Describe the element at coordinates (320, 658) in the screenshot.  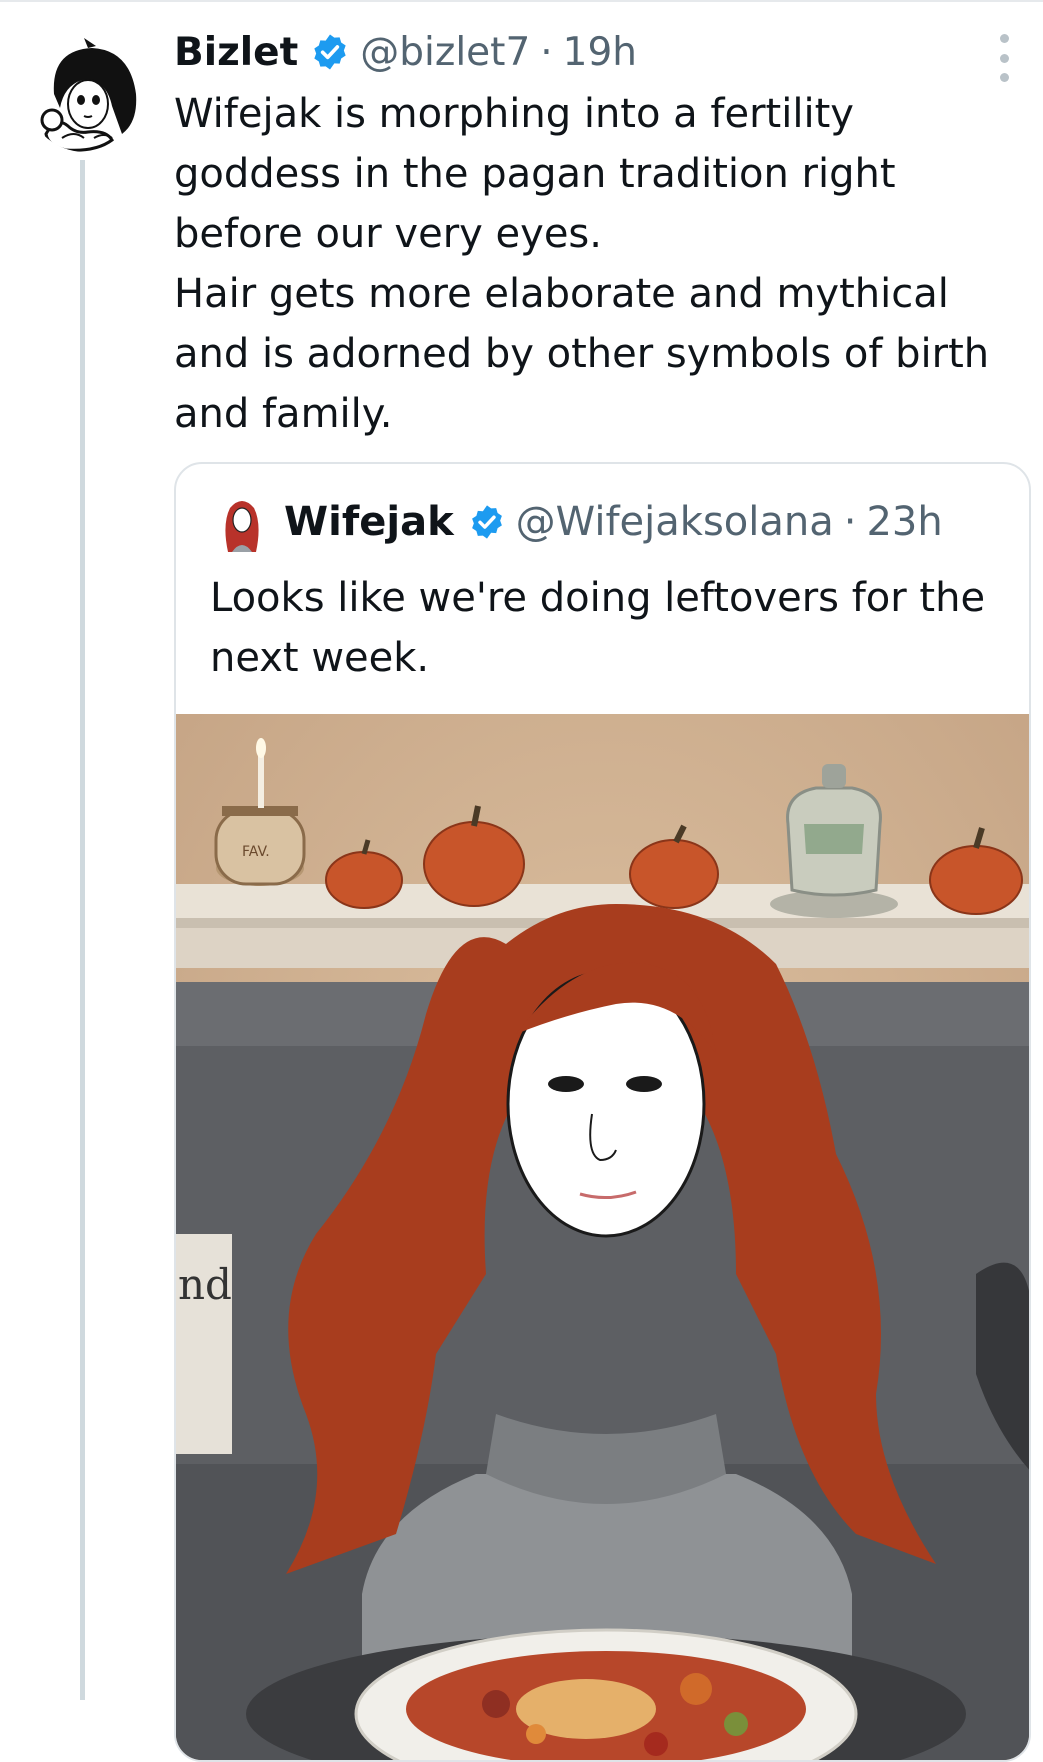
I see `quote-text-line: next week.` at that location.